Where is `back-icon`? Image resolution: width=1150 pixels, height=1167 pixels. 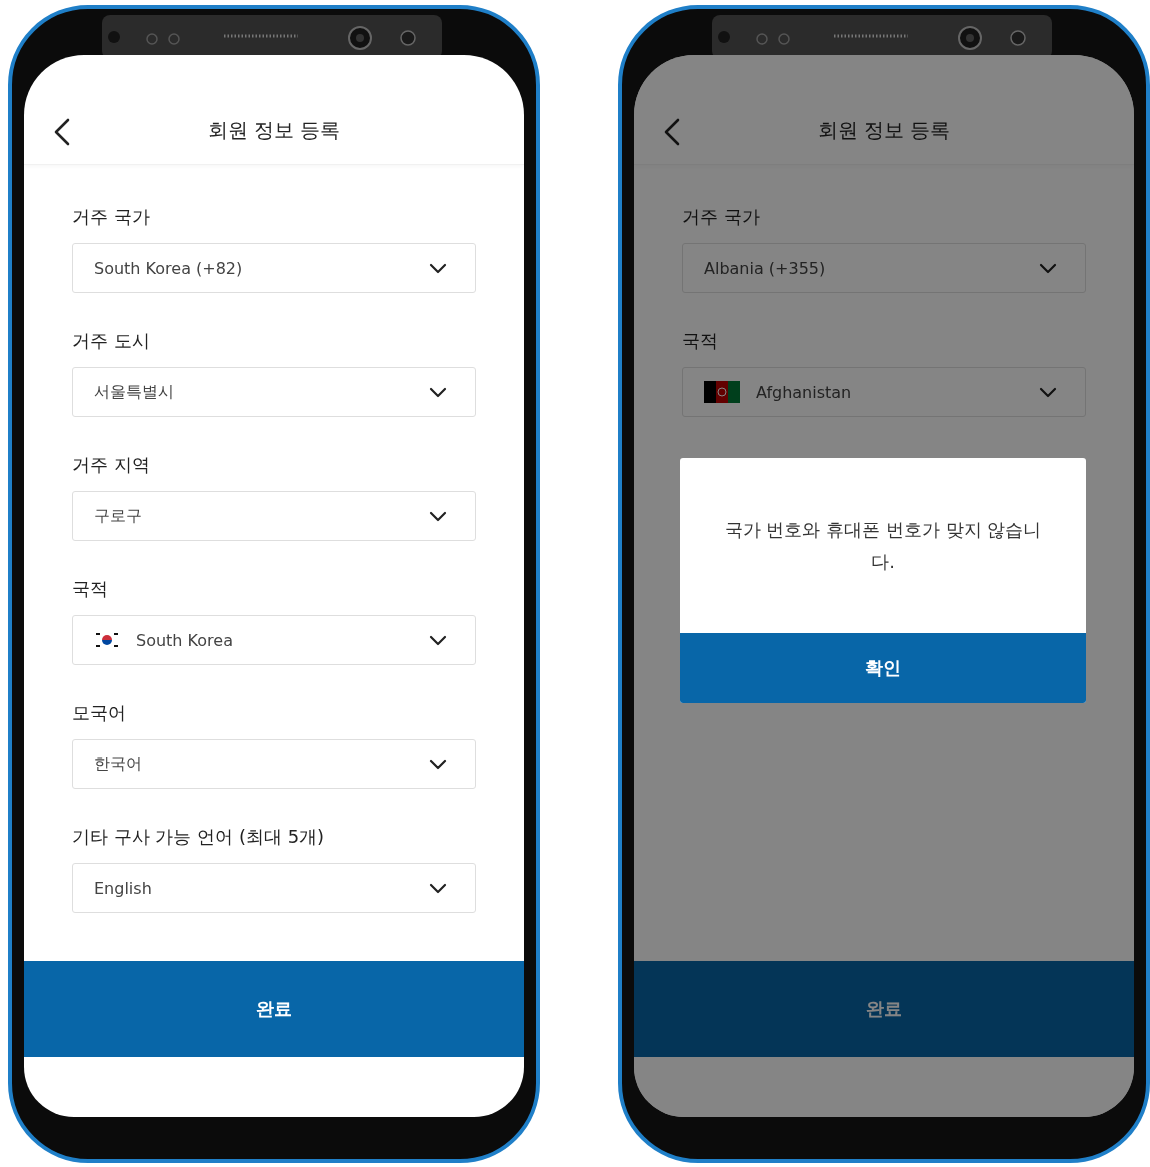
back-icon is located at coordinates (62, 132).